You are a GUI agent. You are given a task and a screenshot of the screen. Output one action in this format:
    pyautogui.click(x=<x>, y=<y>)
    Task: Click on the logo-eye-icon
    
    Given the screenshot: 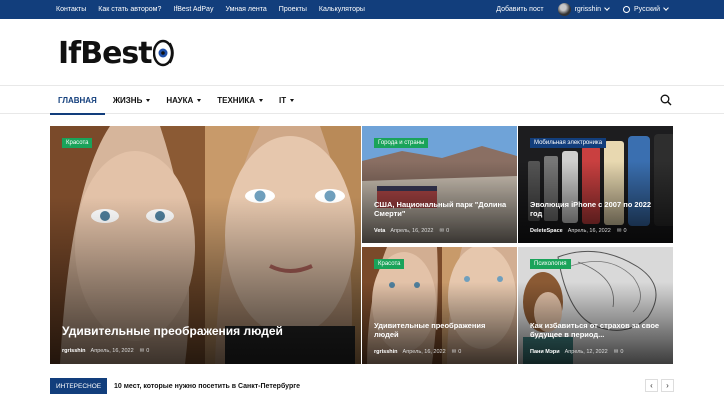 What is the action you would take?
    pyautogui.click(x=163, y=53)
    